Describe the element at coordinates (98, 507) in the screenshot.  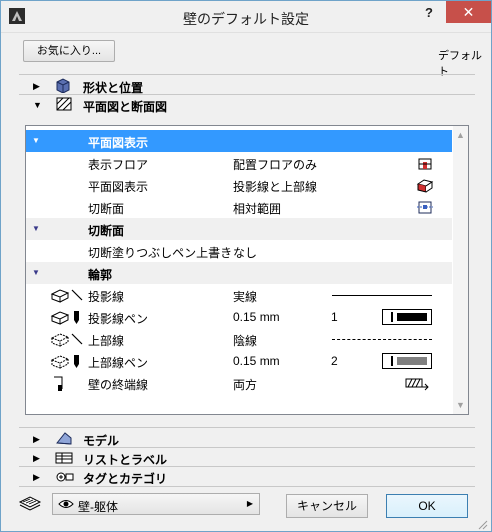
I see `layer-name: 壁-躯体` at that location.